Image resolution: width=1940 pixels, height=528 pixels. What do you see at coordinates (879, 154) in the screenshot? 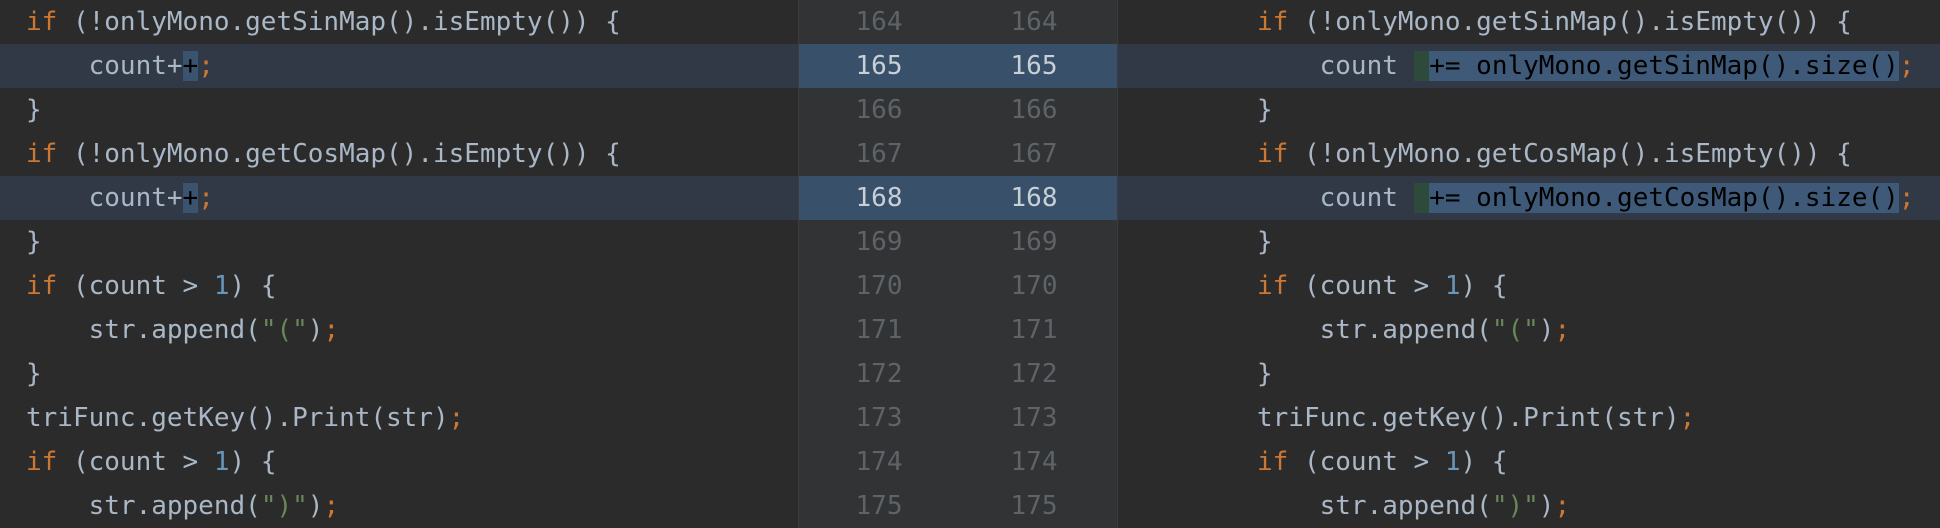
I see `left-line-number: 167` at bounding box center [879, 154].